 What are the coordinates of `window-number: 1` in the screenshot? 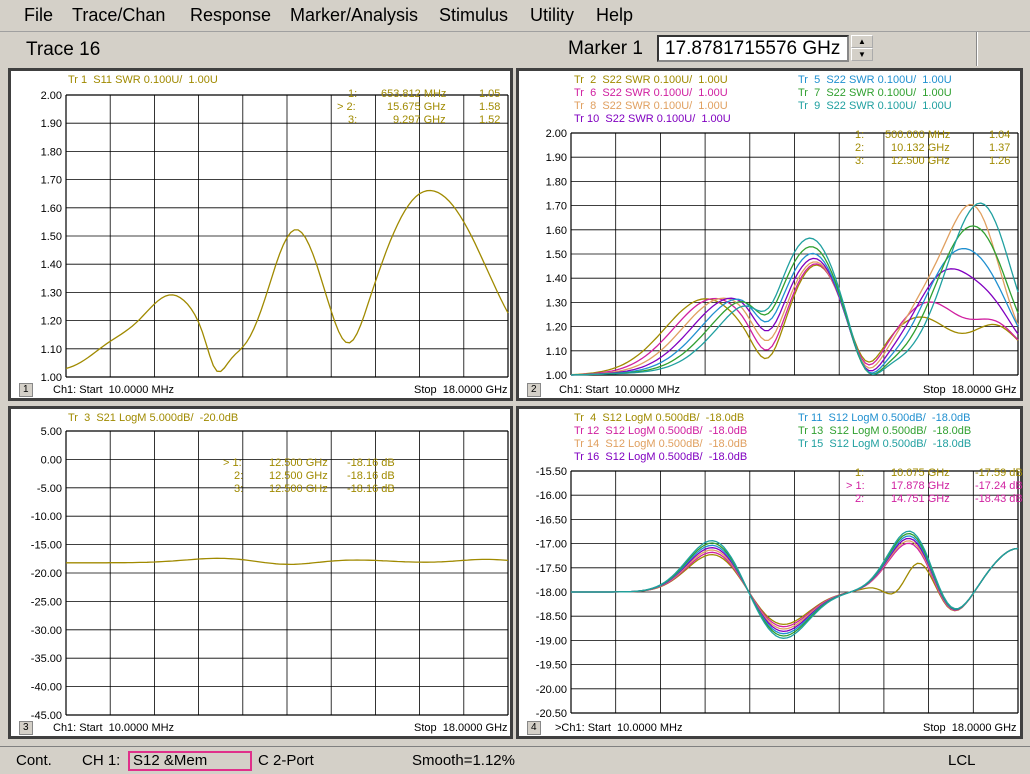 It's located at (26, 390).